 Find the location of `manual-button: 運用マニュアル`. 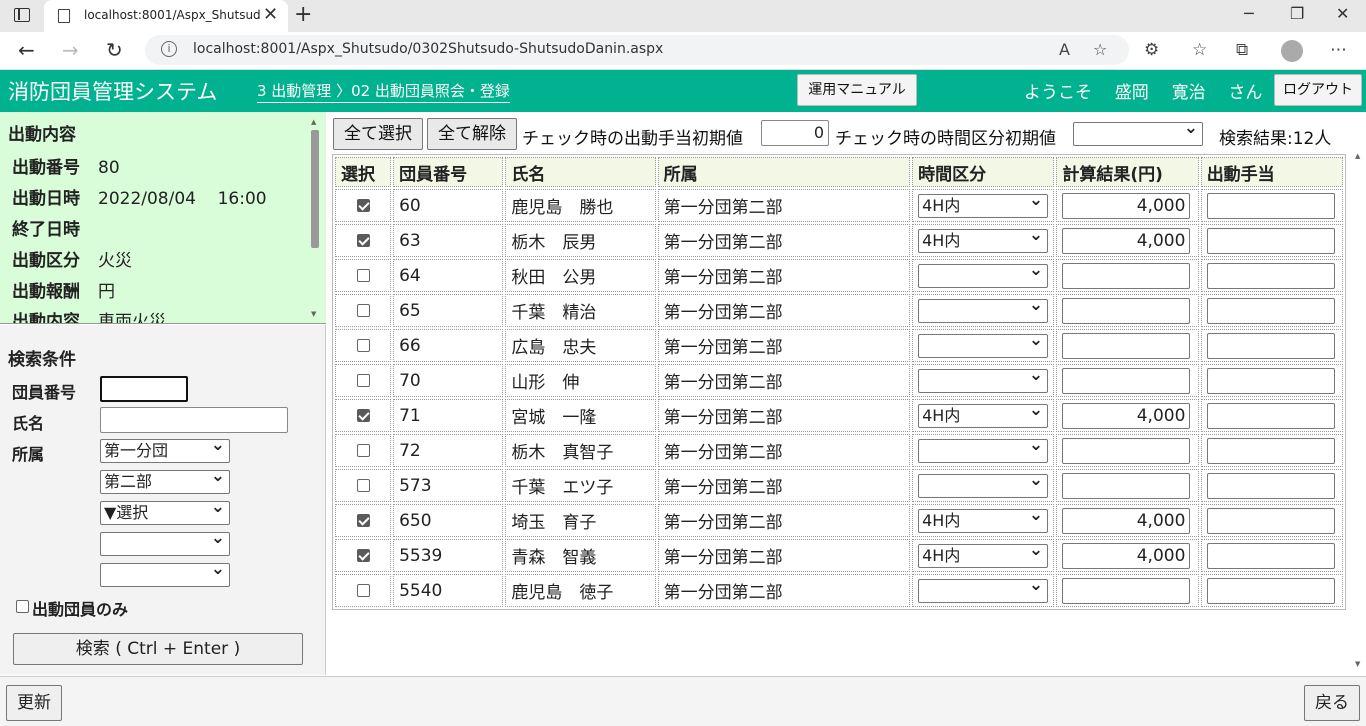

manual-button: 運用マニュアル is located at coordinates (857, 90).